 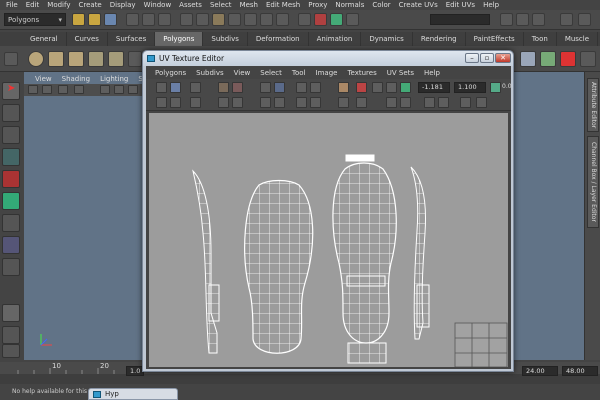 I want to click on uv-paste-icon, so click(x=343, y=102).